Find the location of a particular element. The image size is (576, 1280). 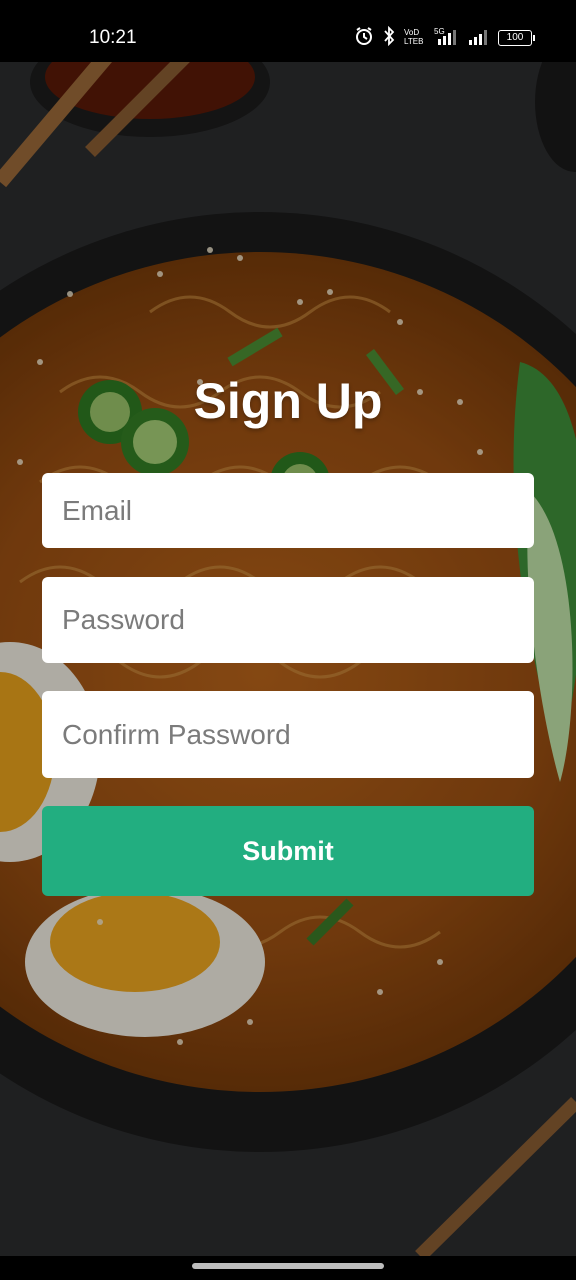

svg-text: VoD is located at coordinates (411, 32).